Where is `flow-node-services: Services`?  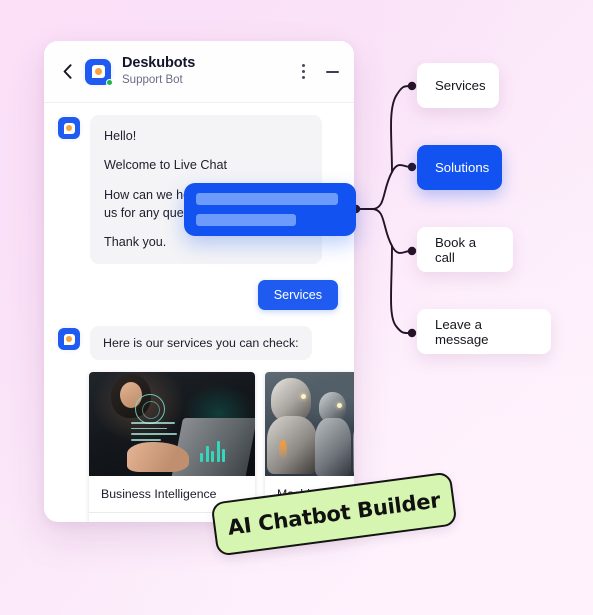
flow-node-services: Services is located at coordinates (458, 85).